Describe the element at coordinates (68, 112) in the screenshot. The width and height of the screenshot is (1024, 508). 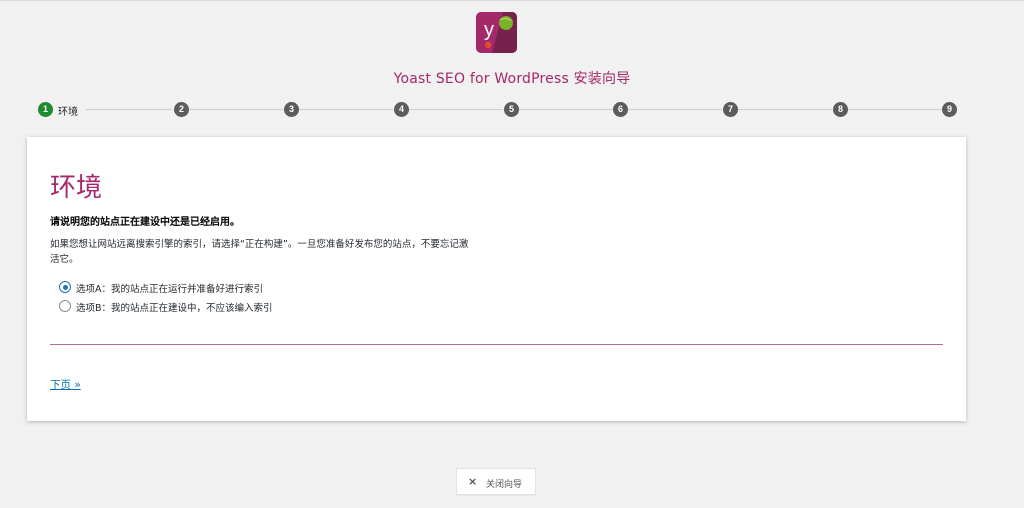
I see `step-1-label: 环境` at that location.